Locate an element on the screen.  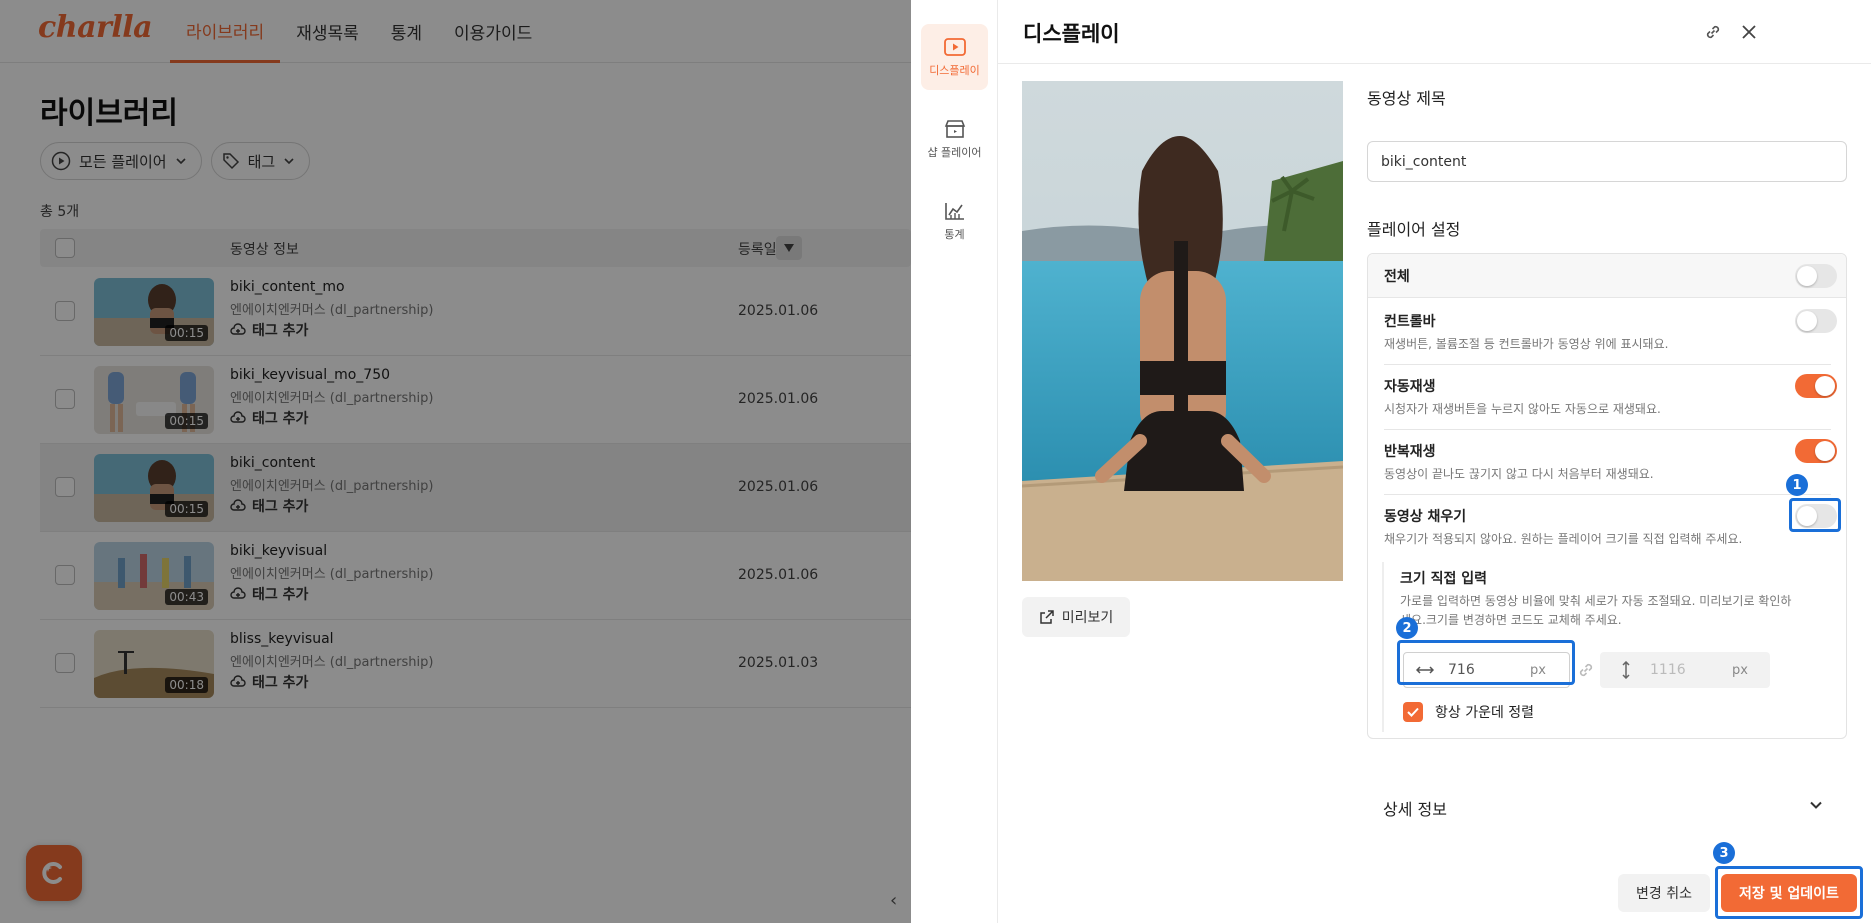
player-filter-dropdown: 모든 플레이어 is located at coordinates (121, 161).